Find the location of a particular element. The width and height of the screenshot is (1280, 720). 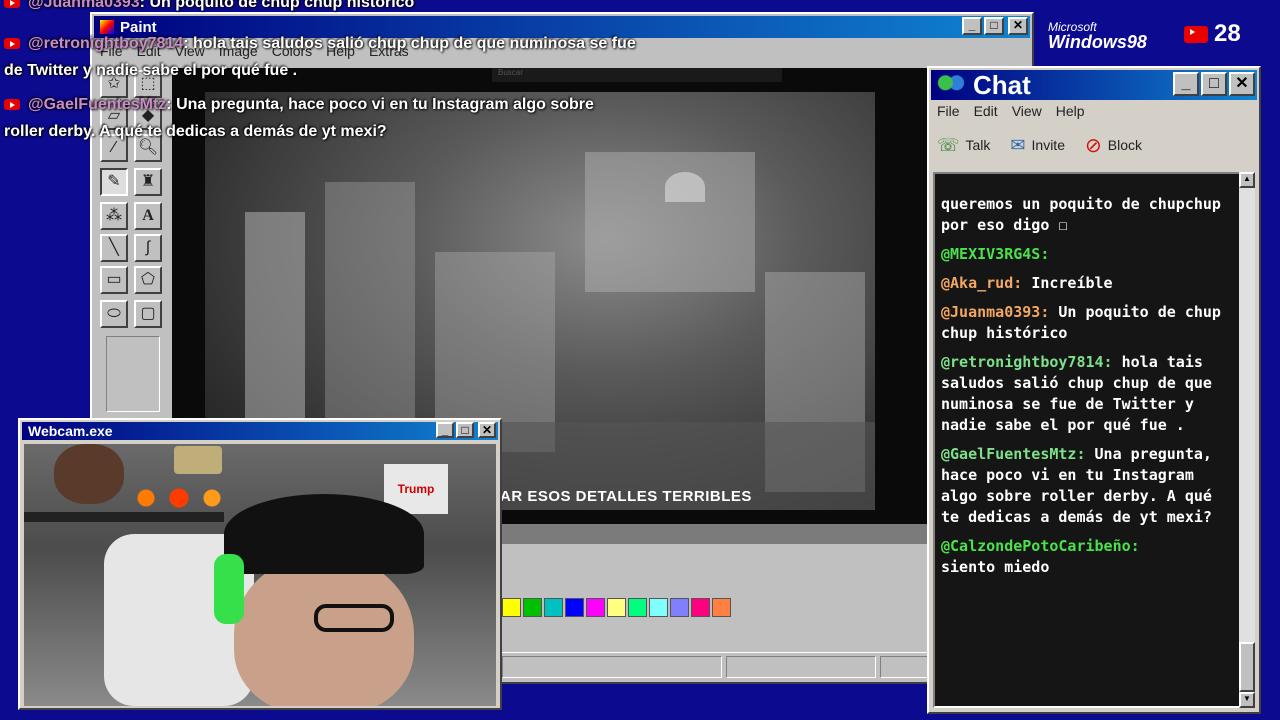

close-button: ✕ is located at coordinates (1018, 26).